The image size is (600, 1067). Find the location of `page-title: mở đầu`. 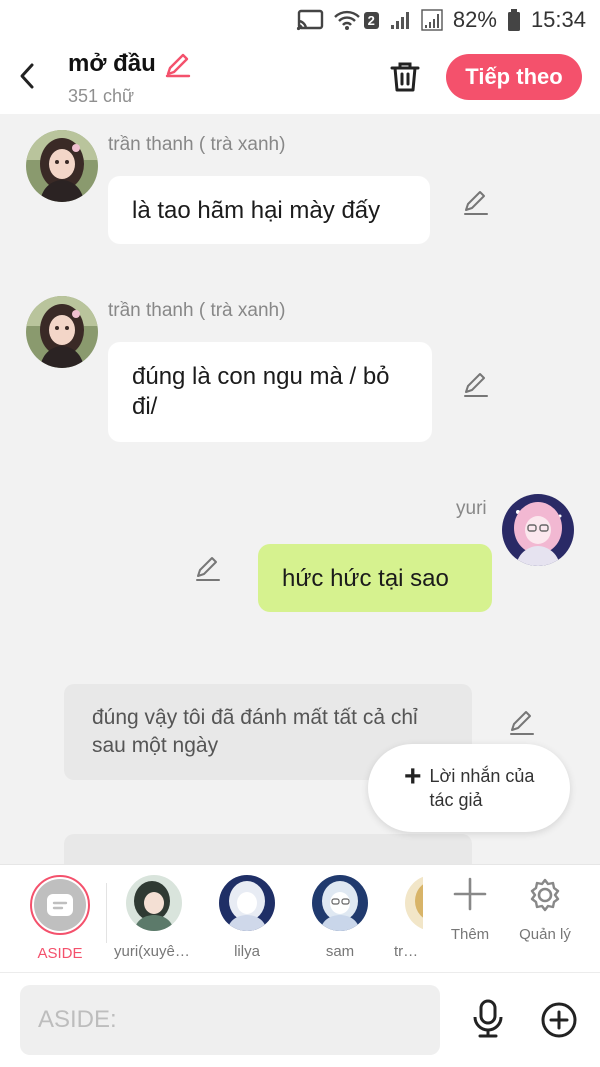

page-title: mở đầu is located at coordinates (112, 63).